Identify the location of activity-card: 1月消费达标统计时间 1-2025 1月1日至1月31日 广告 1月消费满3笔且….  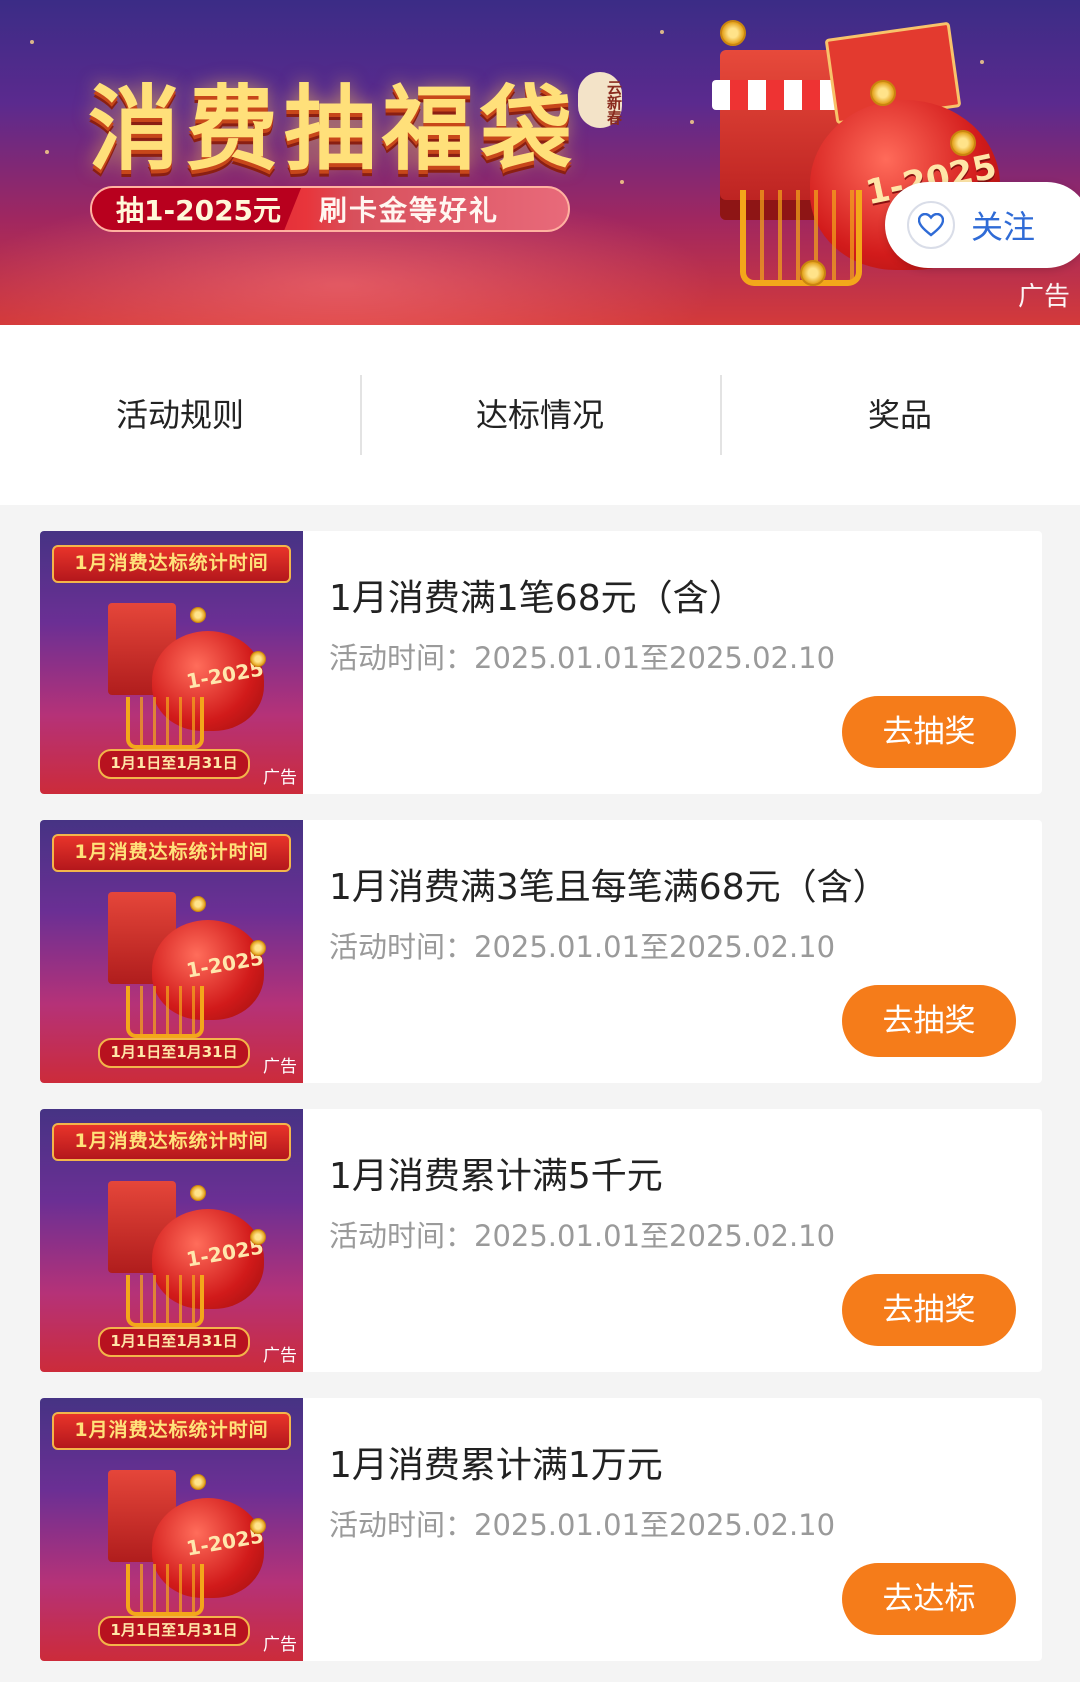
(541, 951).